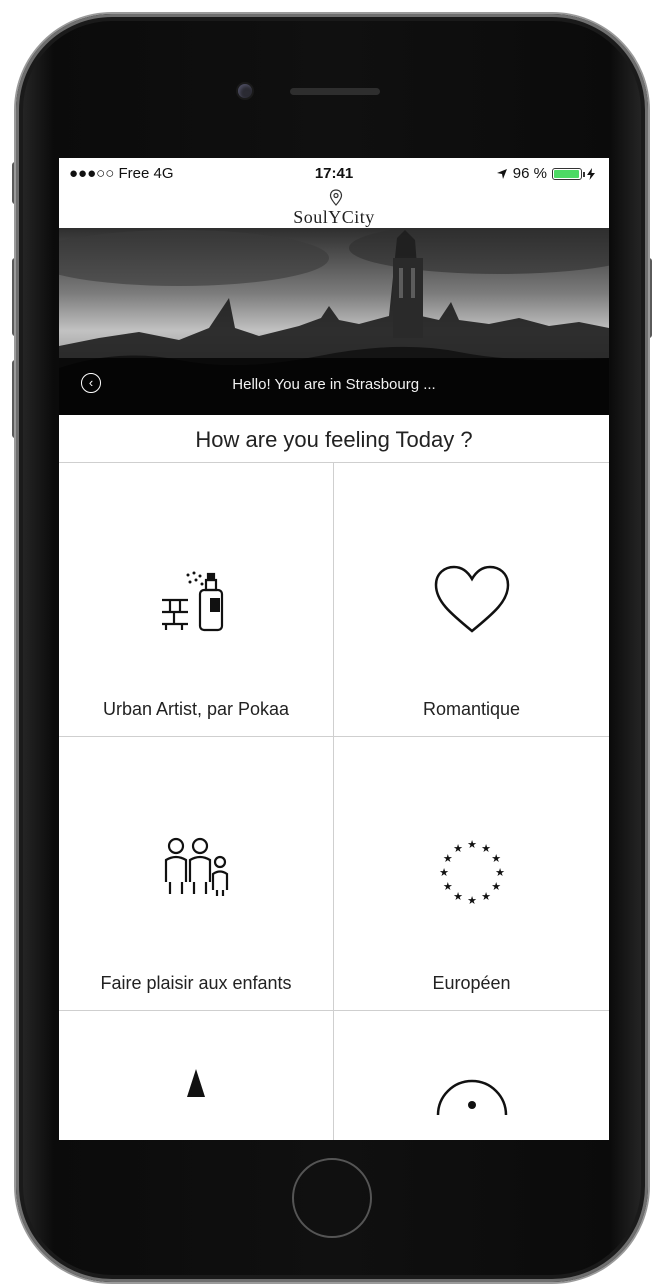  Describe the element at coordinates (334, 217) in the screenshot. I see `app-logo-text: SoulYCity` at that location.